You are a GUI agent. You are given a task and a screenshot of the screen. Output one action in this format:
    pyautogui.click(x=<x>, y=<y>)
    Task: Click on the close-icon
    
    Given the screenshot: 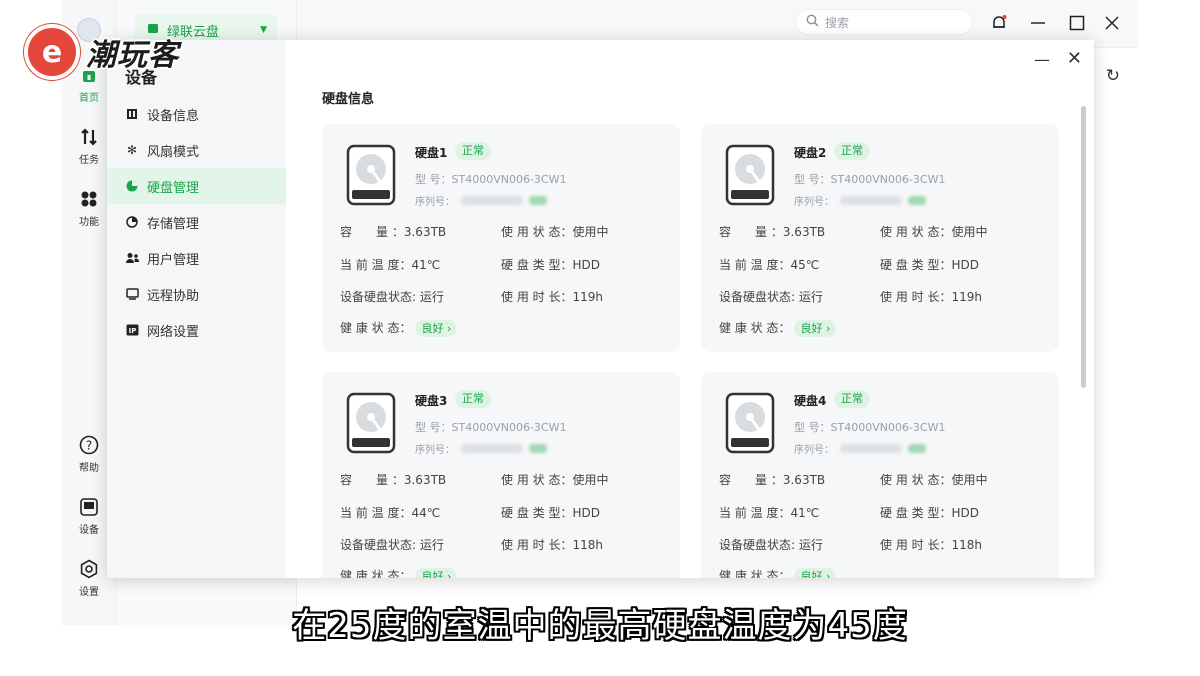 What is the action you would take?
    pyautogui.click(x=1112, y=23)
    